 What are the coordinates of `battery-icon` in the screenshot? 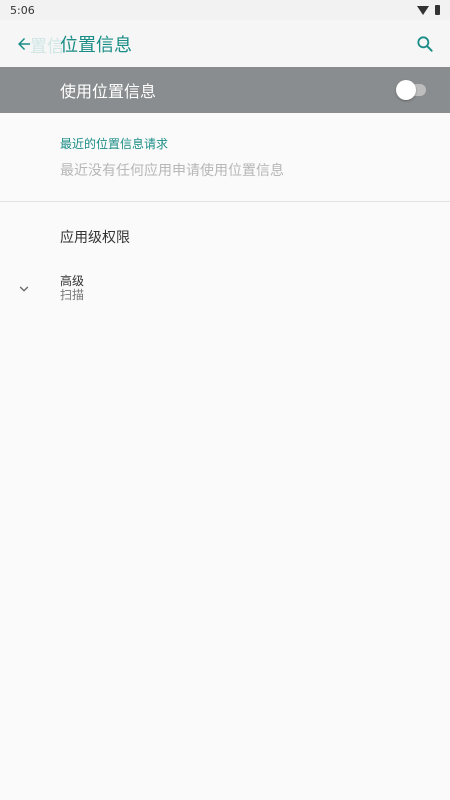 It's located at (437, 10).